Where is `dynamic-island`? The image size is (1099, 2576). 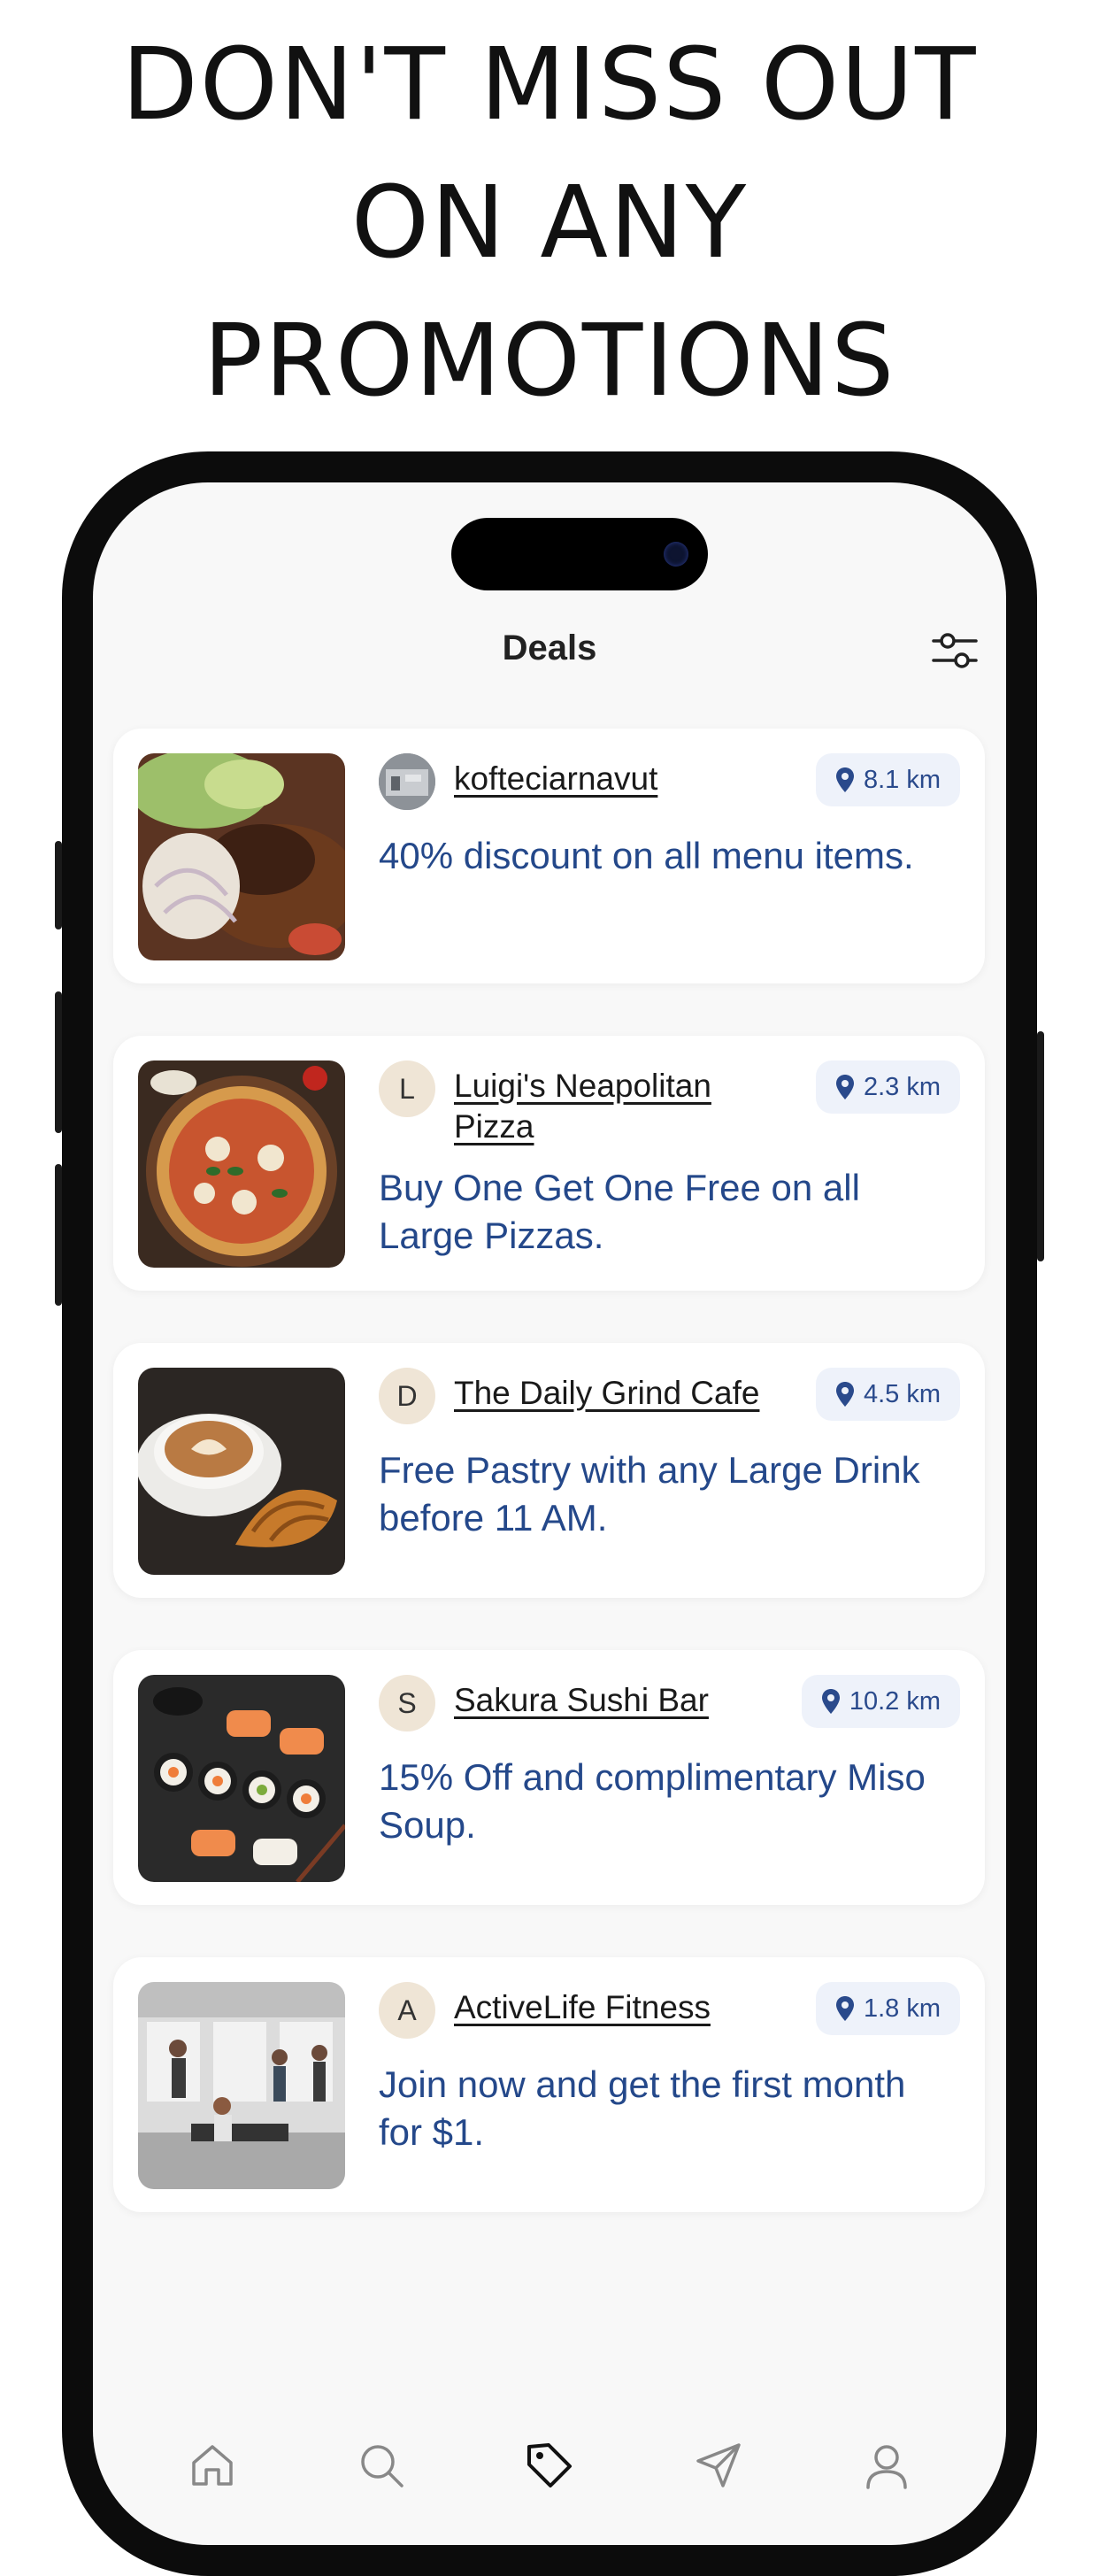
dynamic-island is located at coordinates (579, 554).